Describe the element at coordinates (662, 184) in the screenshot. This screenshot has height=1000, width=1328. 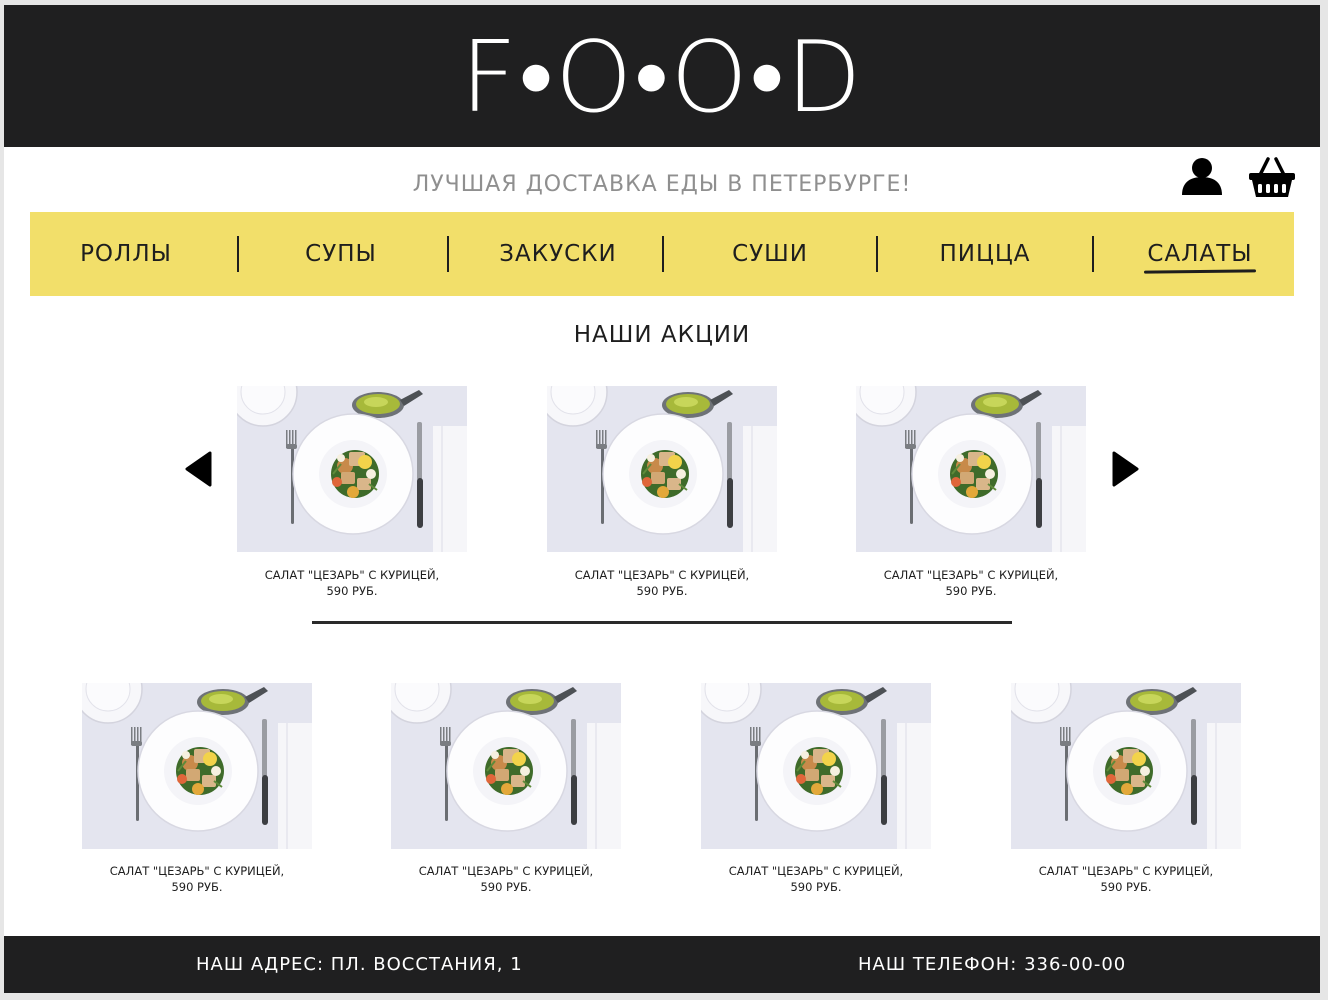
I see `tagline: ЛУЧШАЯ ДОСТАВКА ЕДЫ В ПЕТЕРБУРГЕ!` at that location.